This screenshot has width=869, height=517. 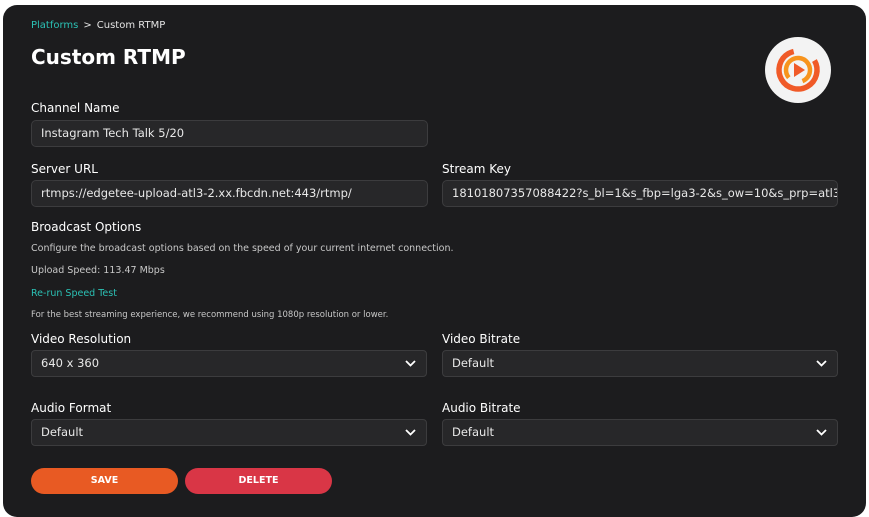 What do you see at coordinates (476, 169) in the screenshot?
I see `stream-key-label: Stream Key` at bounding box center [476, 169].